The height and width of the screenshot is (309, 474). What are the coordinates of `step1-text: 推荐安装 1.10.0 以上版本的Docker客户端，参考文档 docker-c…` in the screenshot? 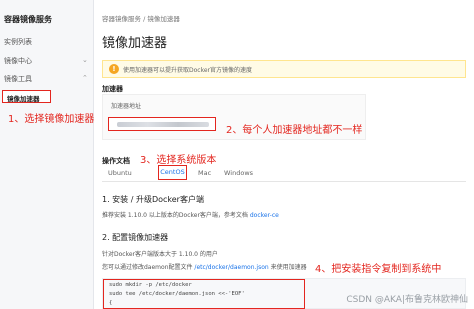 It's located at (190, 214).